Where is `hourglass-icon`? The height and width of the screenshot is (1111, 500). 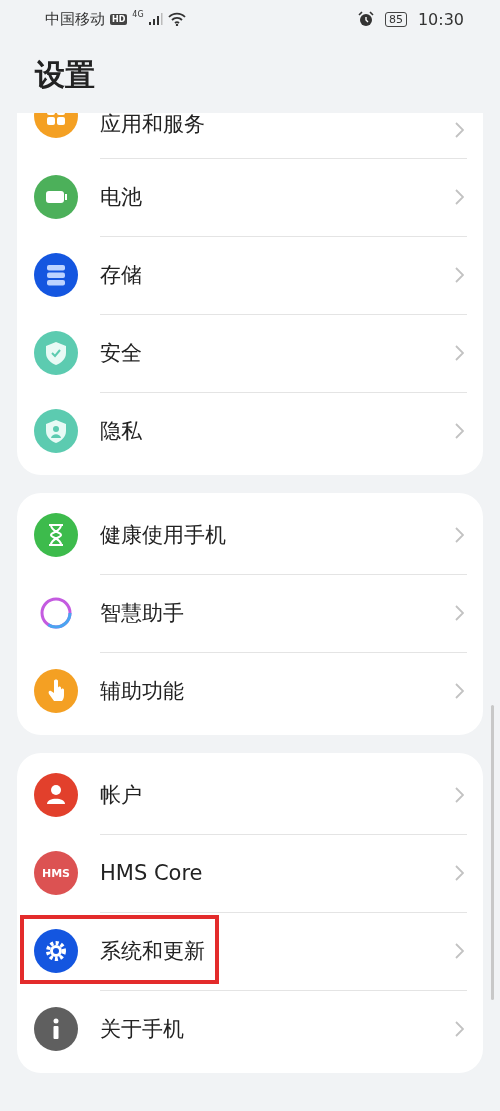
hourglass-icon is located at coordinates (56, 535).